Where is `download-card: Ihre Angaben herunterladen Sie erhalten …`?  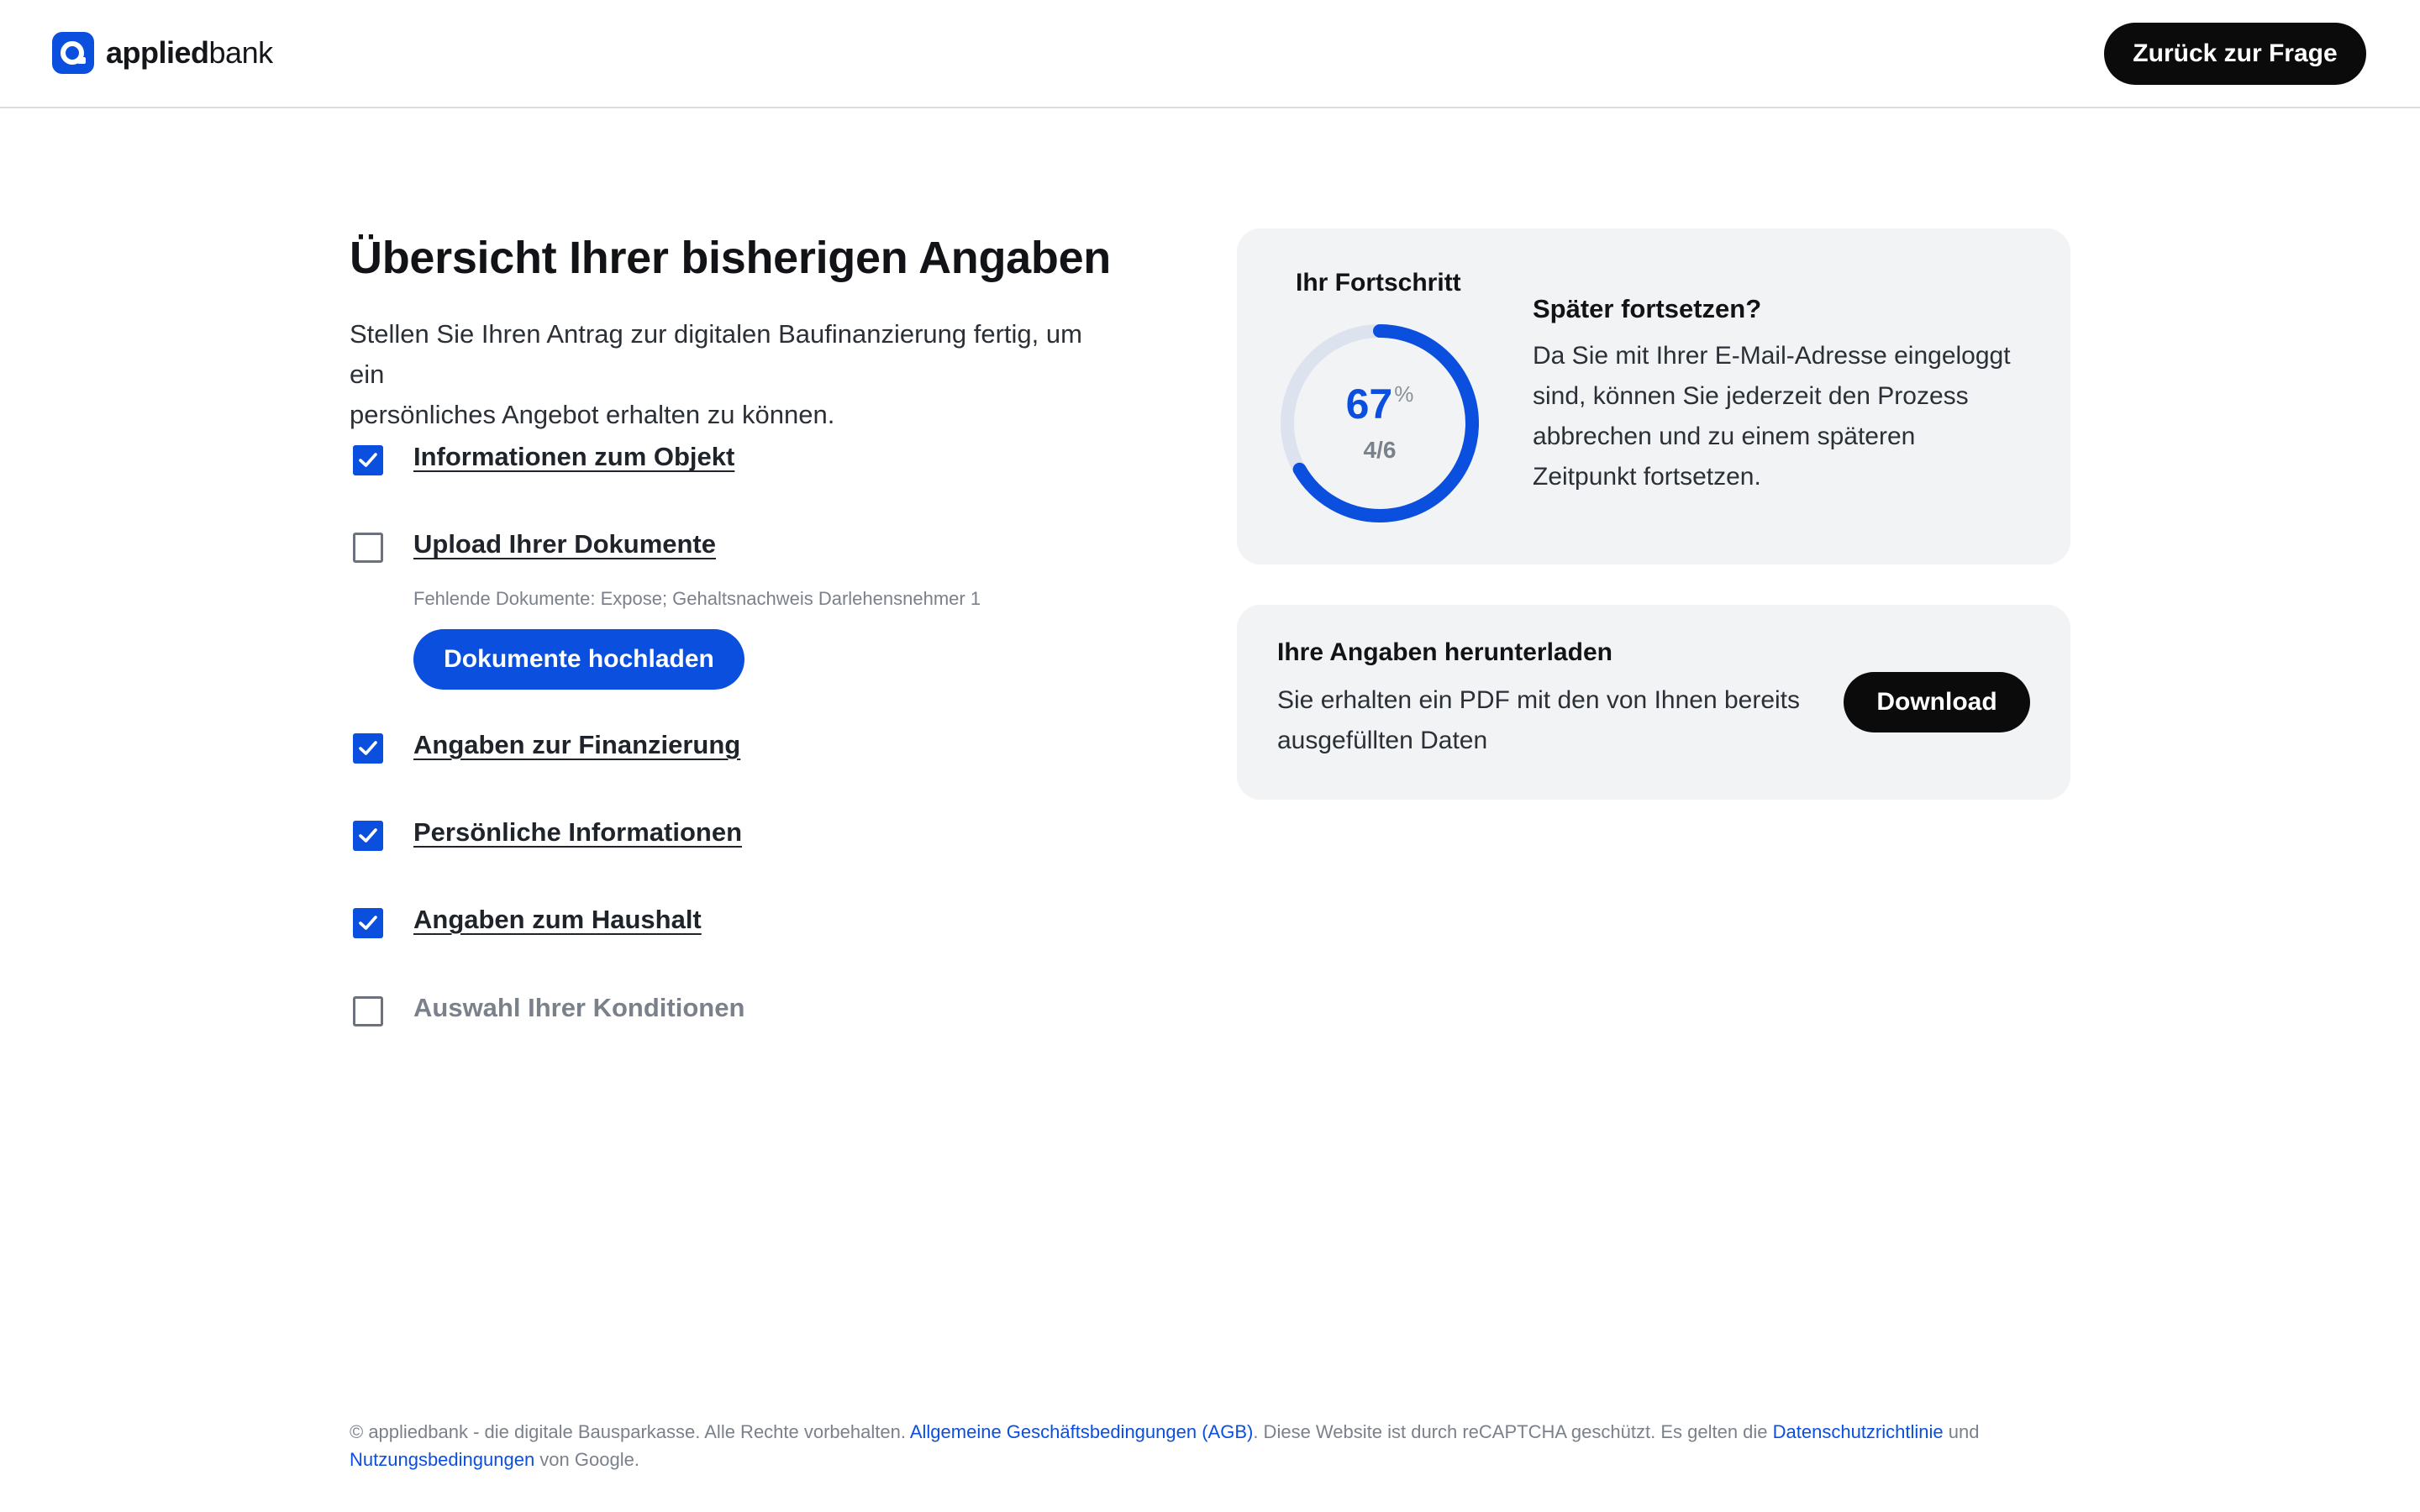
download-card: Ihre Angaben herunterladen Sie erhalten … is located at coordinates (1653, 702).